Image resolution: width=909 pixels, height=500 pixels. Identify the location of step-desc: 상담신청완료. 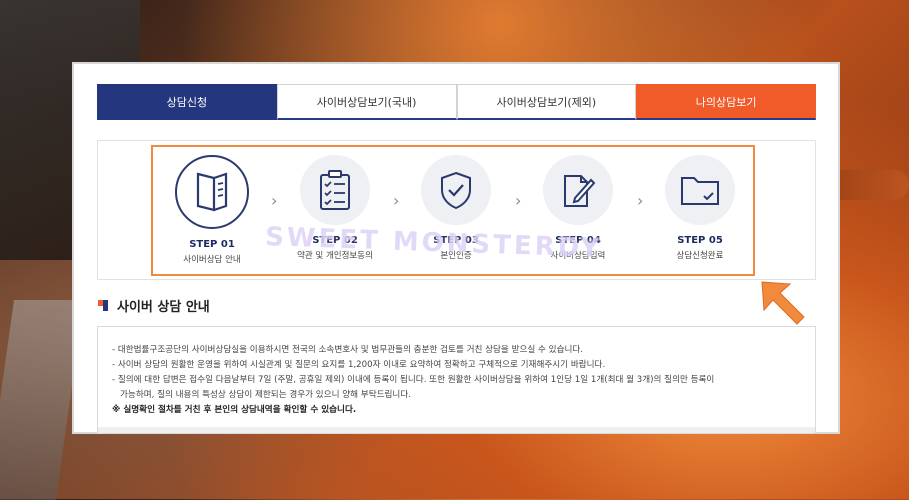
(700, 256).